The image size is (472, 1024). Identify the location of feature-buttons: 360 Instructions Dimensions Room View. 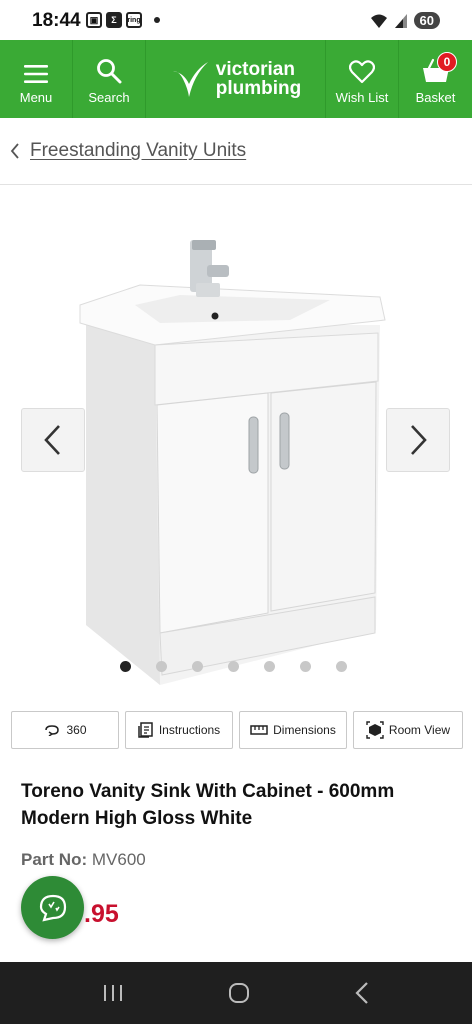
(237, 730).